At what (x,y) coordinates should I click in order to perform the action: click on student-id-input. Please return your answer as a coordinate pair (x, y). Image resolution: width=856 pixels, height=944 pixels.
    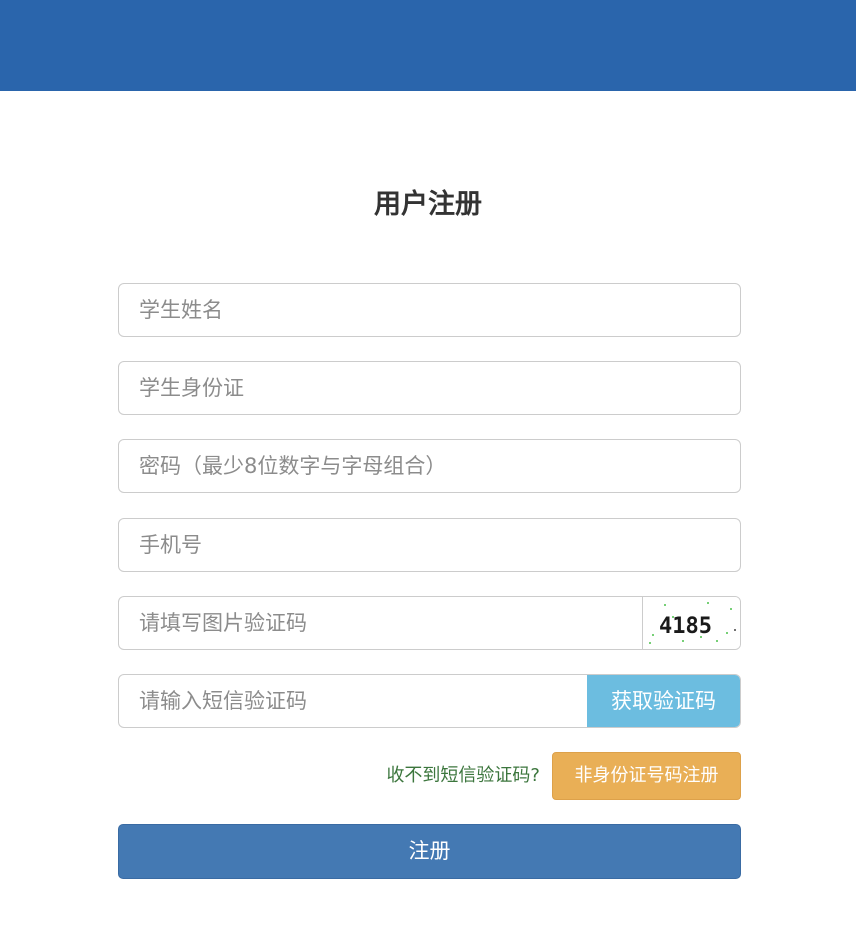
    Looking at the image, I should click on (429, 388).